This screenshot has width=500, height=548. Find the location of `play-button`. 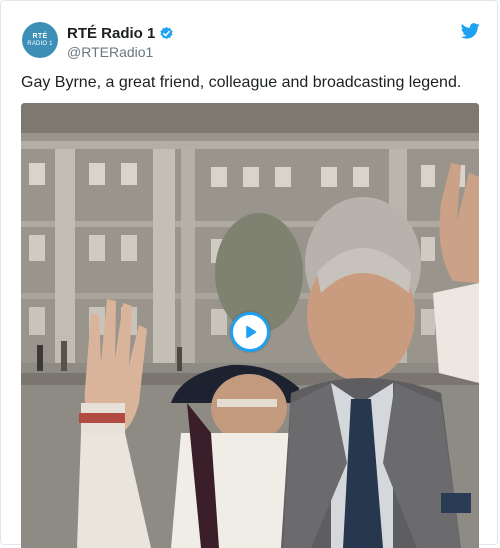

play-button is located at coordinates (250, 332).